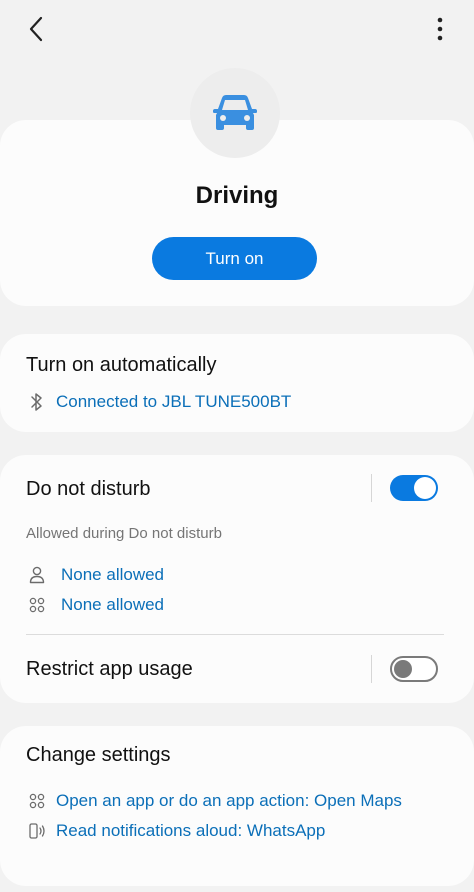  What do you see at coordinates (235, 634) in the screenshot?
I see `section-divider` at bounding box center [235, 634].